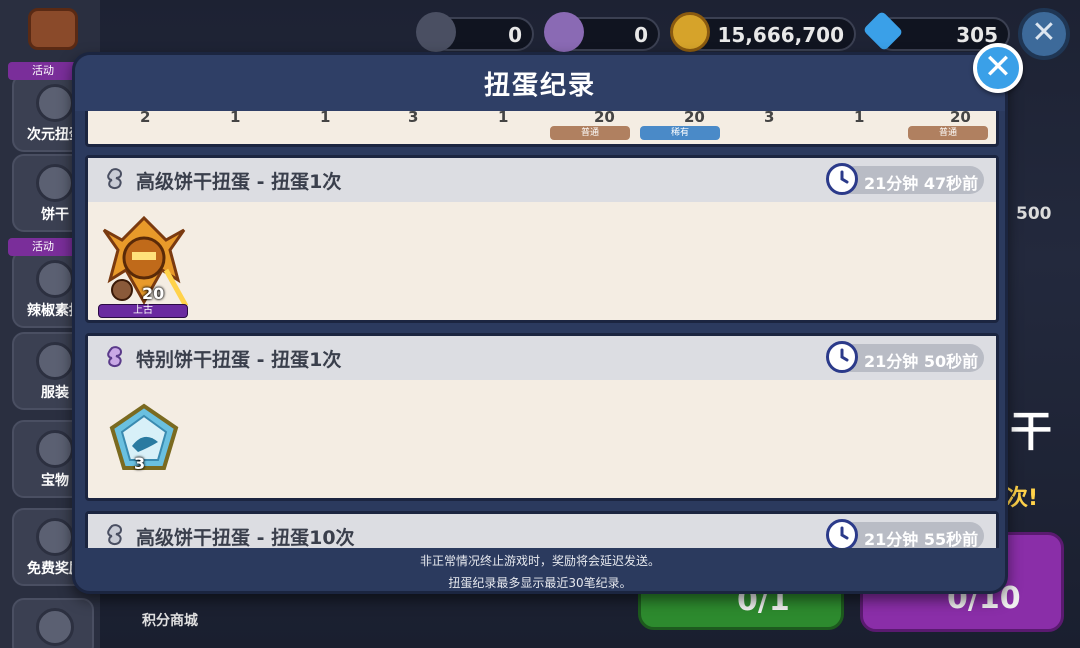 The image size is (1080, 648). I want to click on record-time-text: 21分钟 47秒前, so click(921, 183).